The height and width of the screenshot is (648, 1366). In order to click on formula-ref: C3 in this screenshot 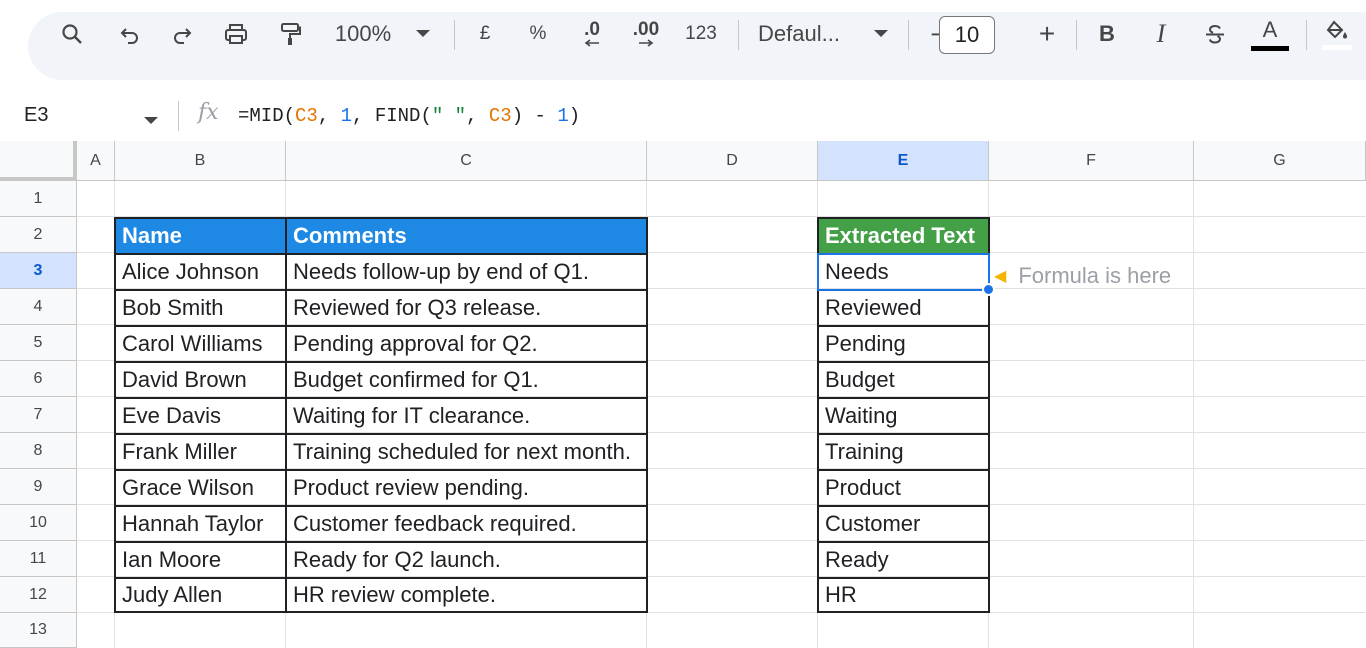, I will do `click(500, 116)`.